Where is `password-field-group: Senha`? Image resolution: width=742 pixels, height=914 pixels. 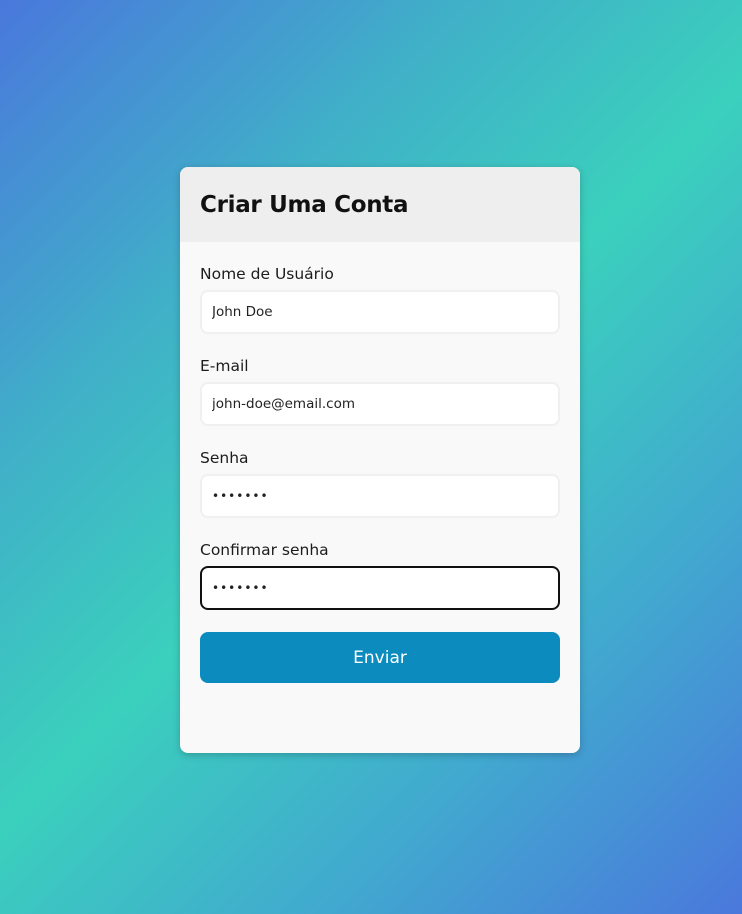 password-field-group: Senha is located at coordinates (380, 483).